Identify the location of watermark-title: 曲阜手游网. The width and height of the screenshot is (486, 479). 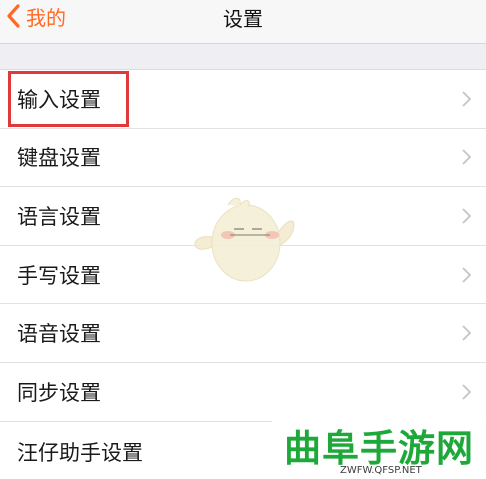
(379, 448).